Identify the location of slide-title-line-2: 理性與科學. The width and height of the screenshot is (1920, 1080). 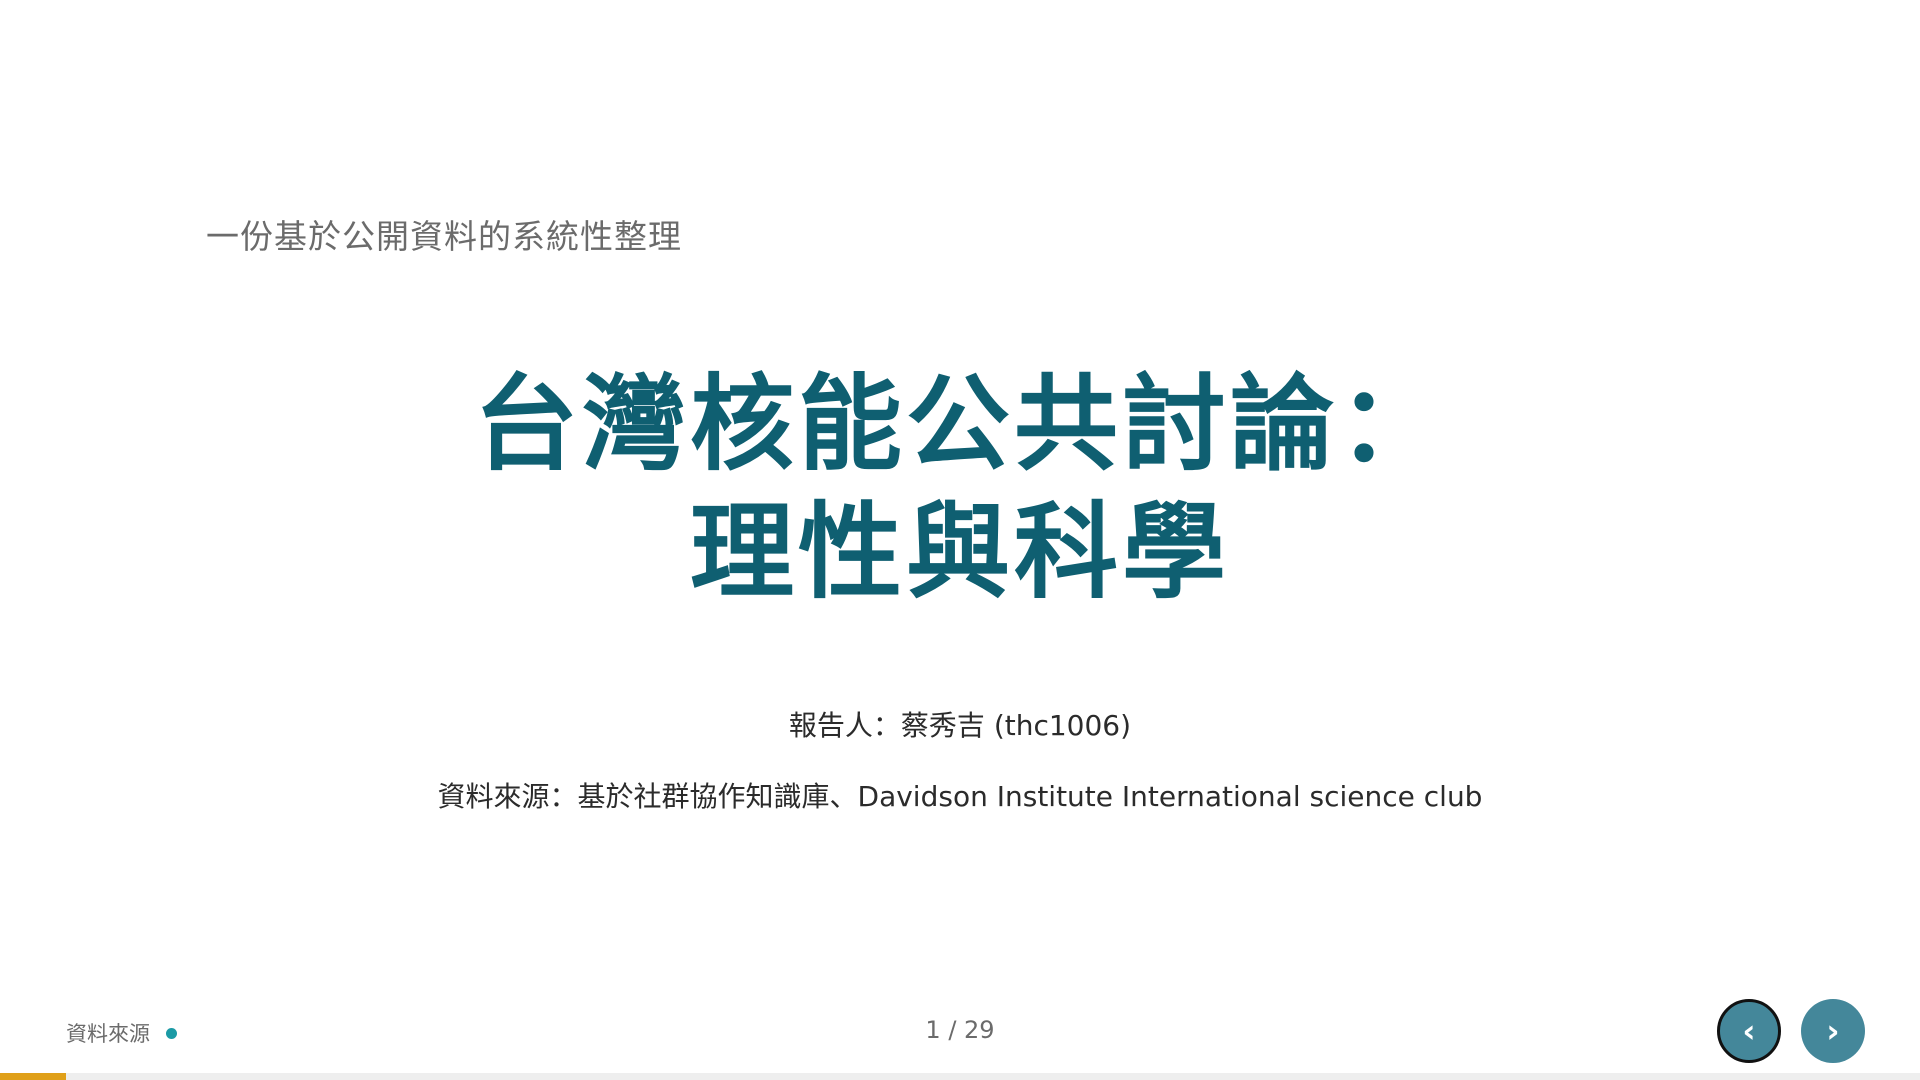
(959, 552).